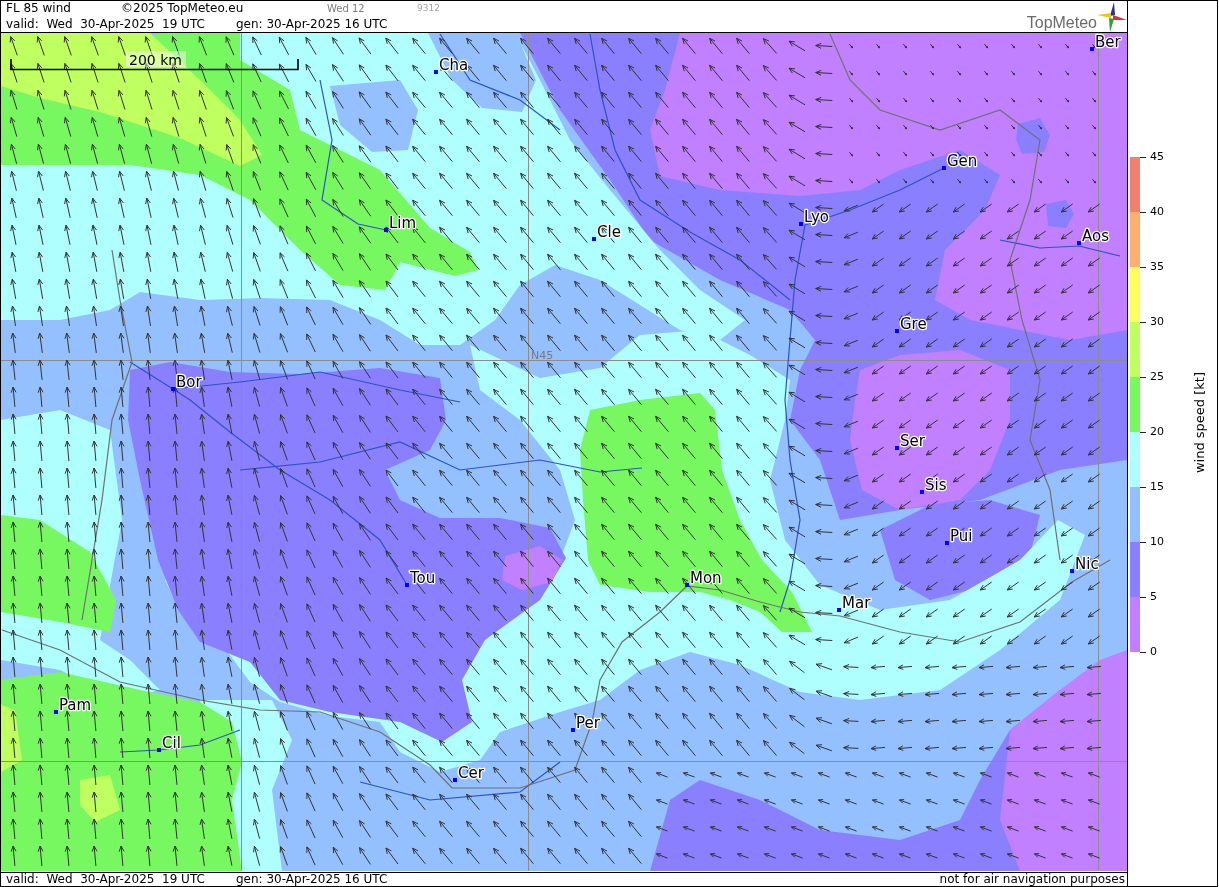 This screenshot has height=887, width=1219. Describe the element at coordinates (423, 577) in the screenshot. I see `city-label: Tou` at that location.